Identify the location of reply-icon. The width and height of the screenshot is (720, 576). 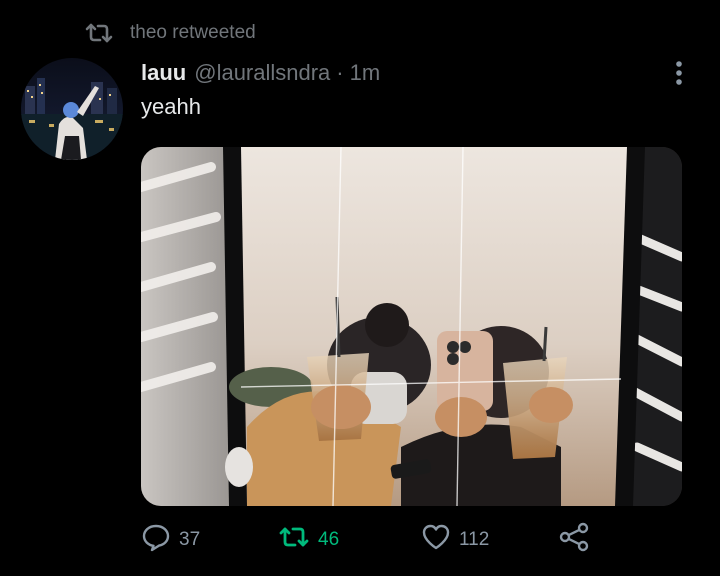
(156, 540).